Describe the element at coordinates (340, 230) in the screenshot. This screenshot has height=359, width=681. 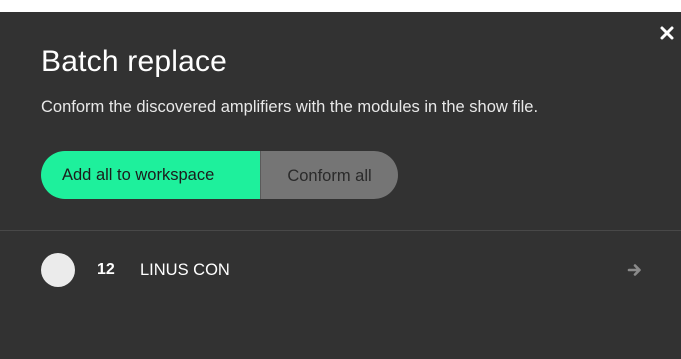
I see `divider` at that location.